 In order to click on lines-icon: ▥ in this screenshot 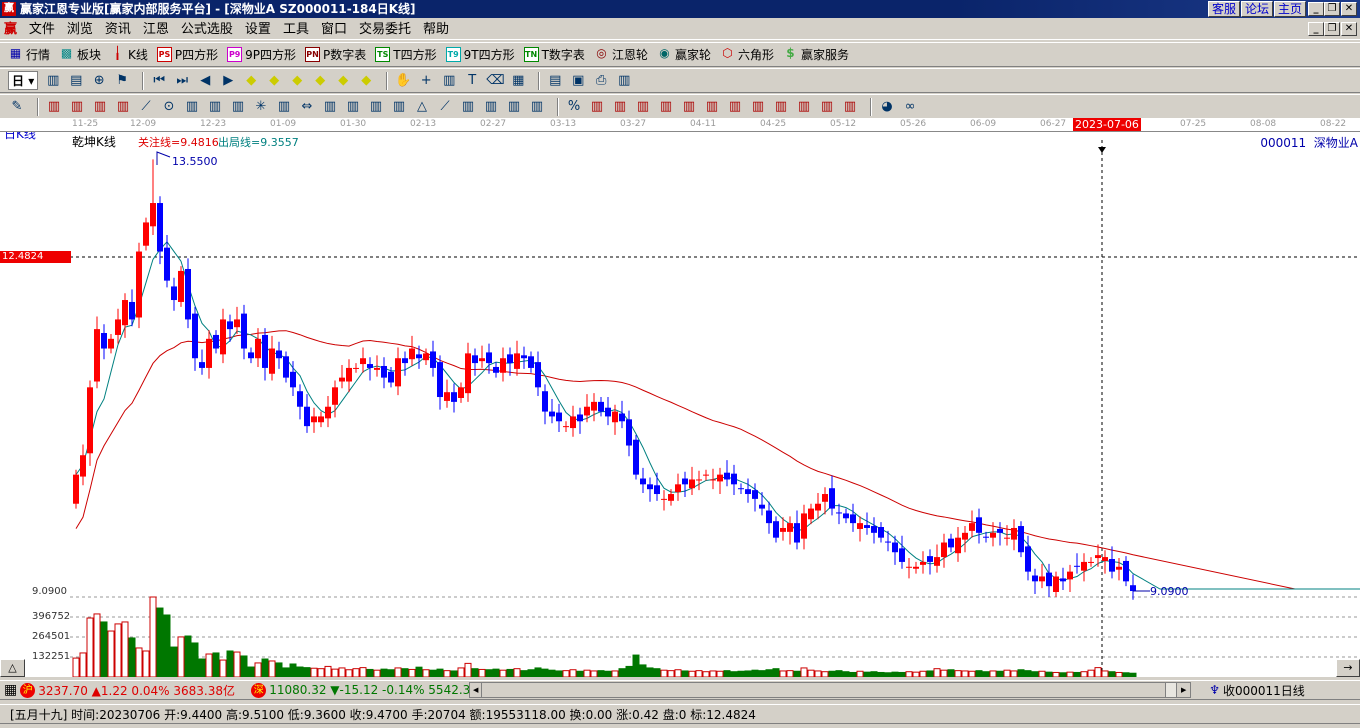, I will do `click(514, 107)`.